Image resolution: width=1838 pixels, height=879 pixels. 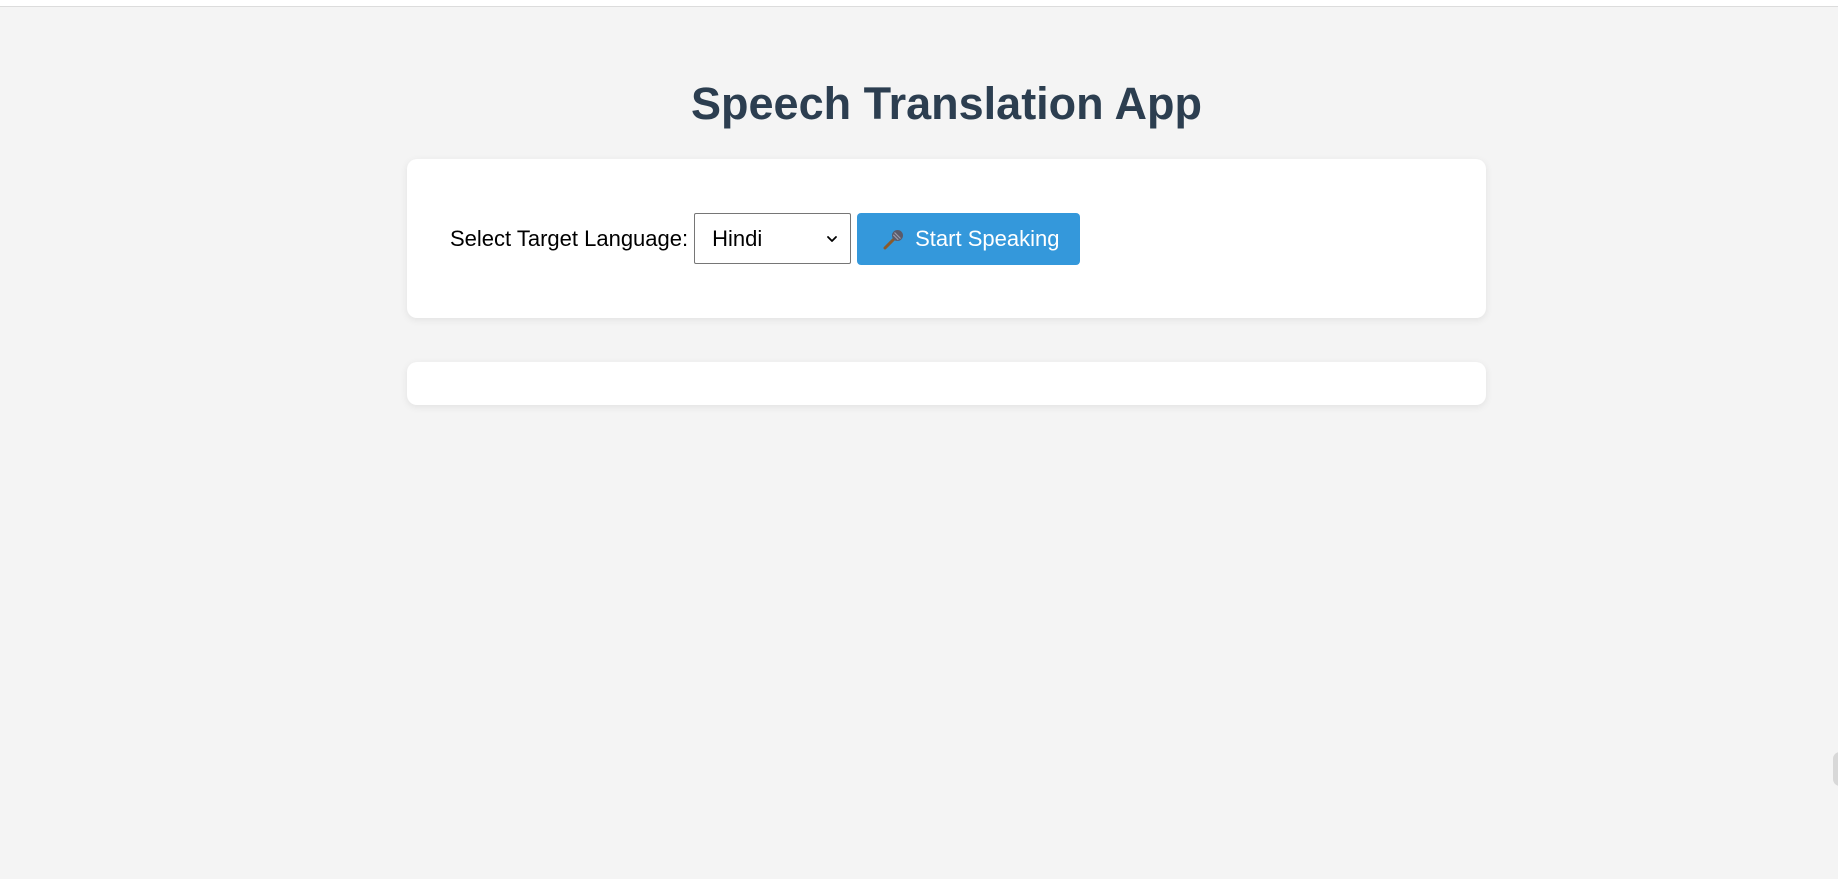 I want to click on target-language-label: Select Target Language:, so click(x=569, y=238).